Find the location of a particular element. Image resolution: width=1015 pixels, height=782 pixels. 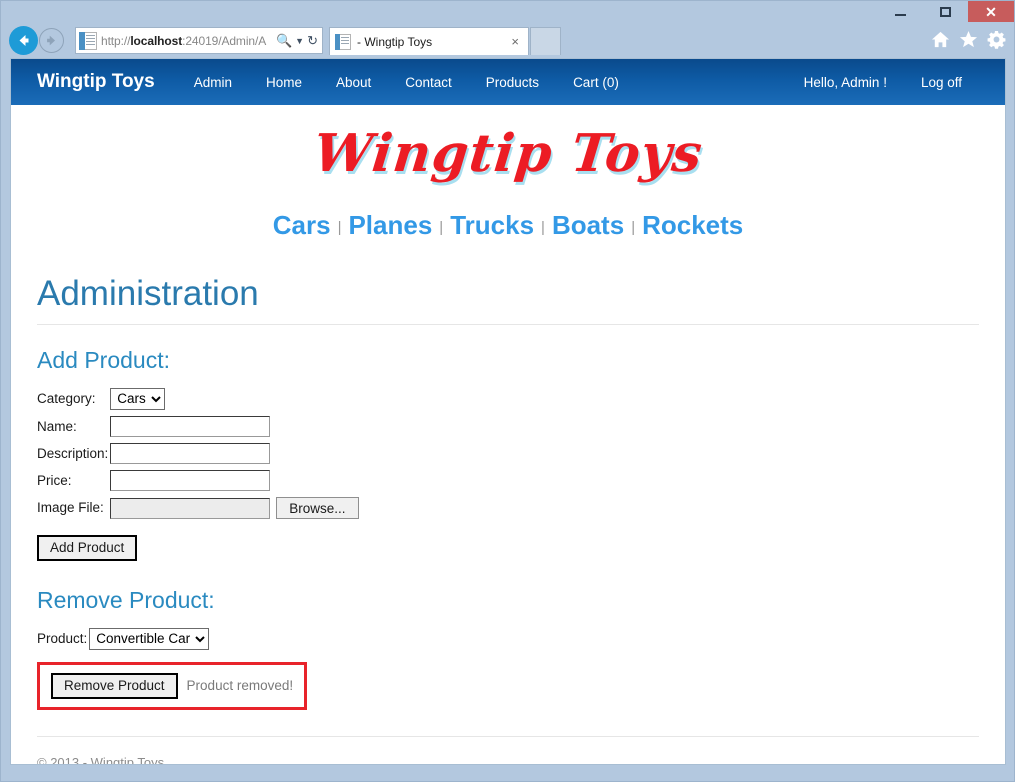

maximize-icon is located at coordinates (945, 11).